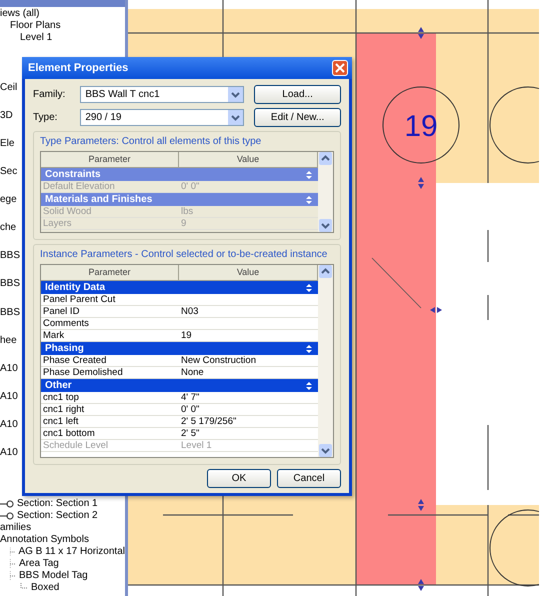 The height and width of the screenshot is (596, 542). Describe the element at coordinates (248, 361) in the screenshot. I see `parameter-value: New Construction` at that location.